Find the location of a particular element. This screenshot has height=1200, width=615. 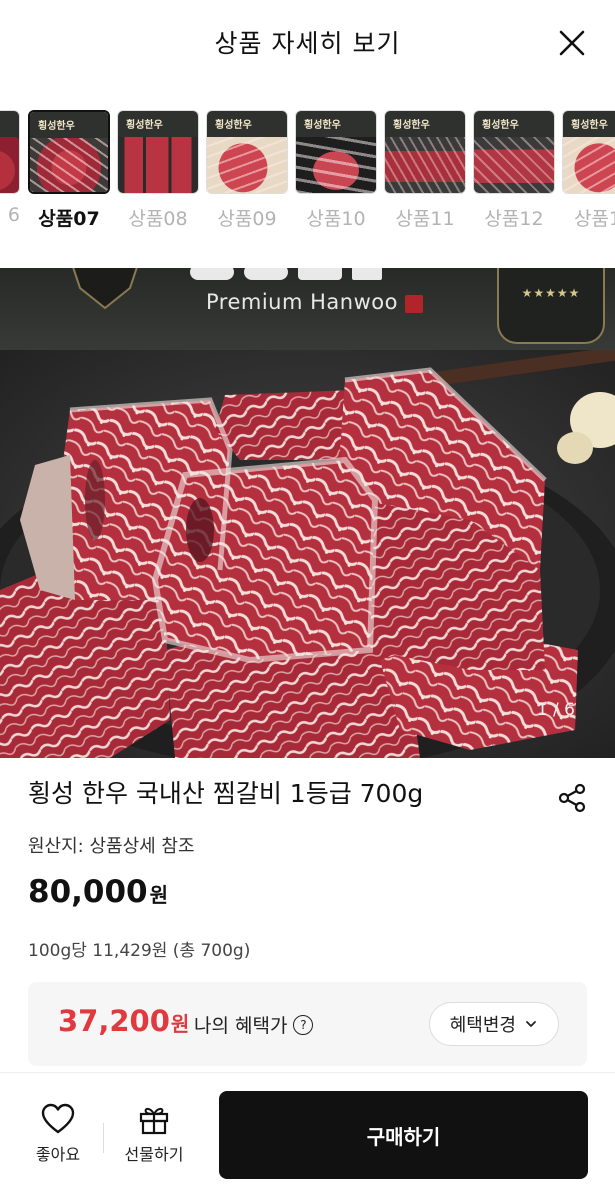

seal-icon is located at coordinates (414, 304).